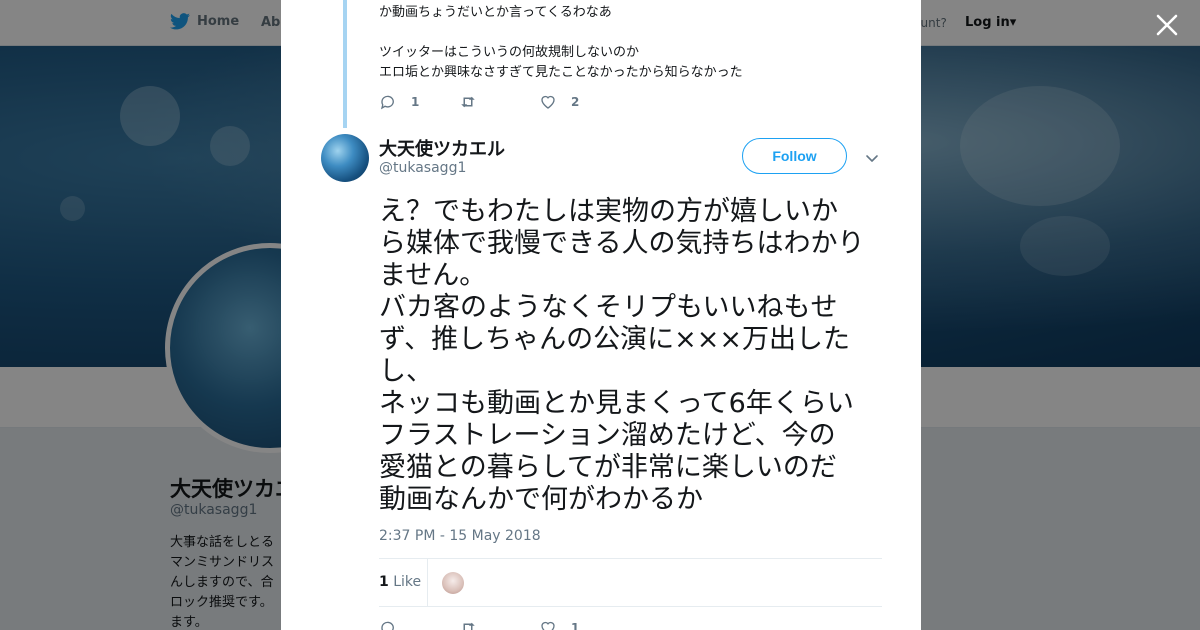 This screenshot has width=1200, height=630. What do you see at coordinates (561, 33) in the screenshot?
I see `previous-tweet-line` at bounding box center [561, 33].